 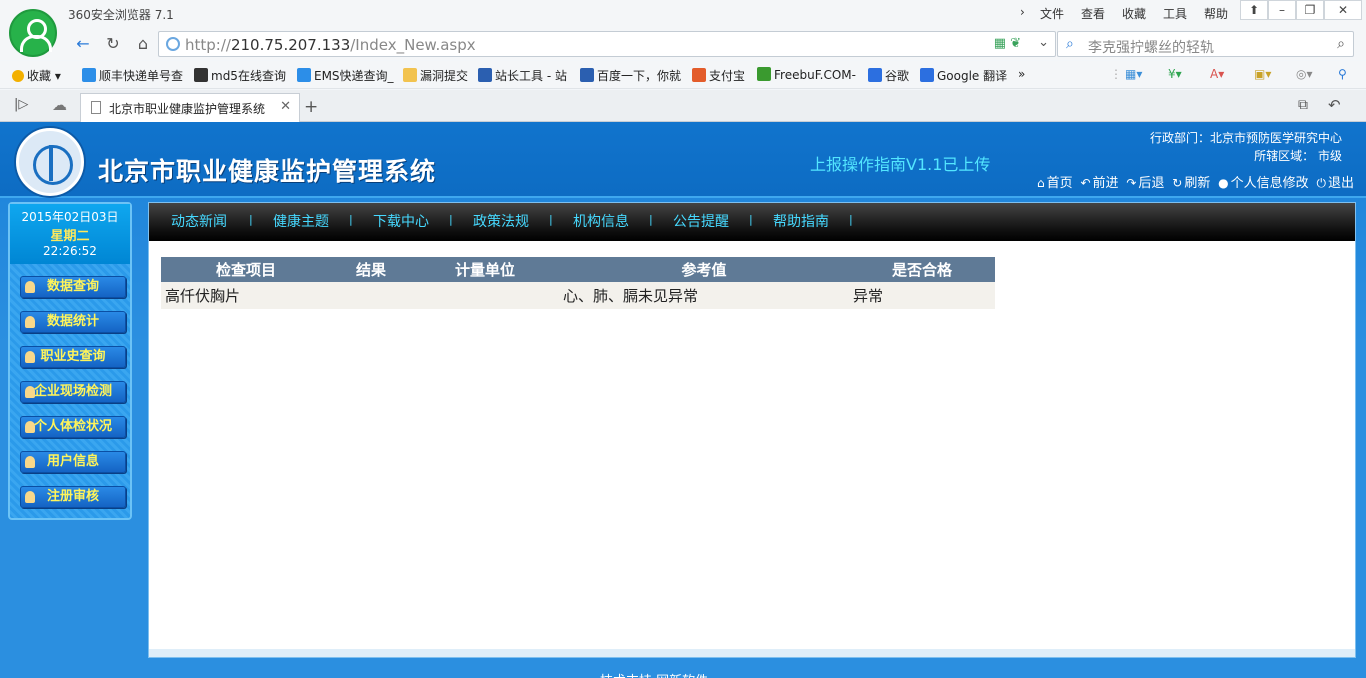 I want to click on more-bookmarks-icon: », so click(x=1021, y=74).